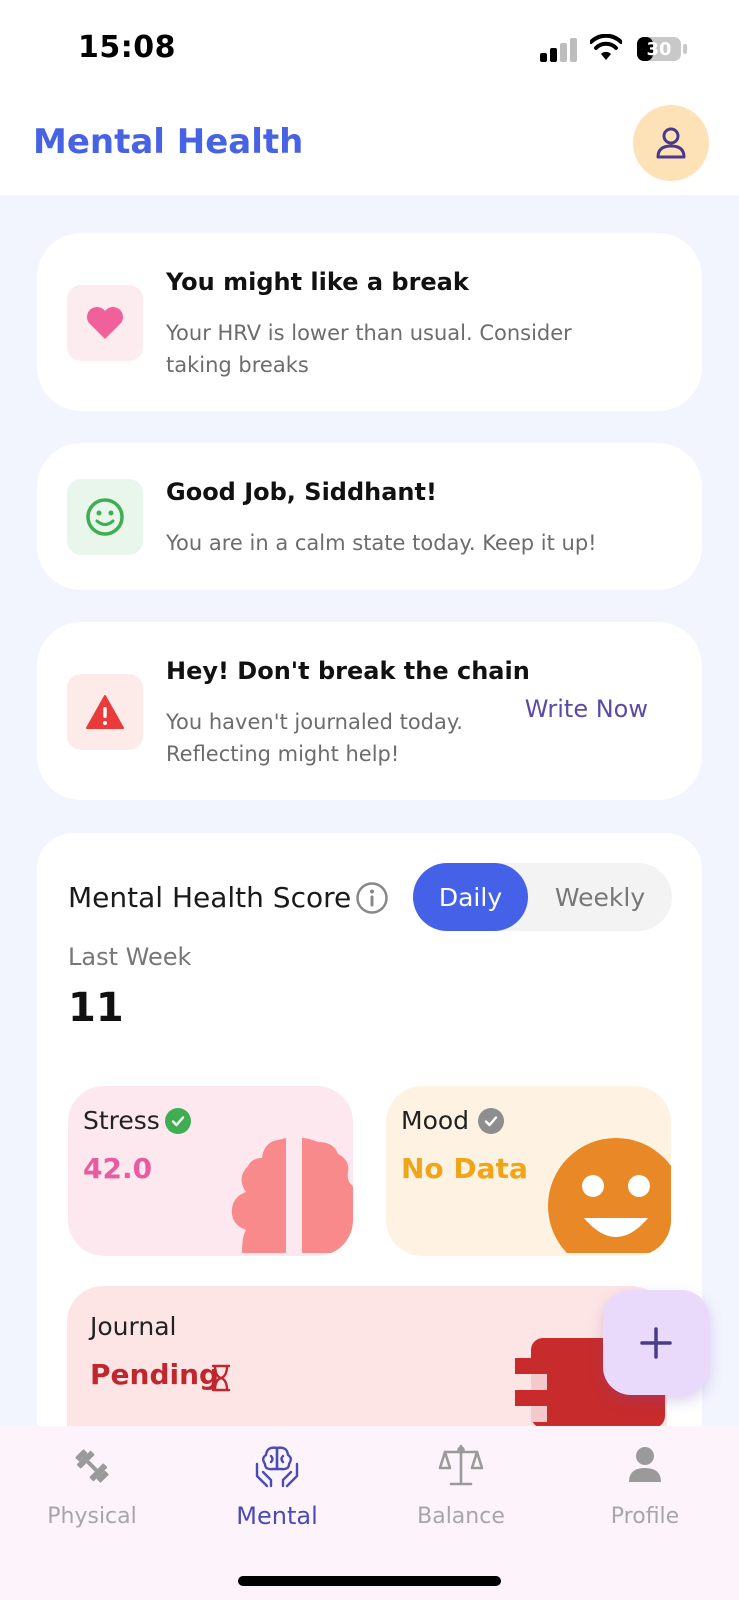  I want to click on warning-icon, so click(105, 712).